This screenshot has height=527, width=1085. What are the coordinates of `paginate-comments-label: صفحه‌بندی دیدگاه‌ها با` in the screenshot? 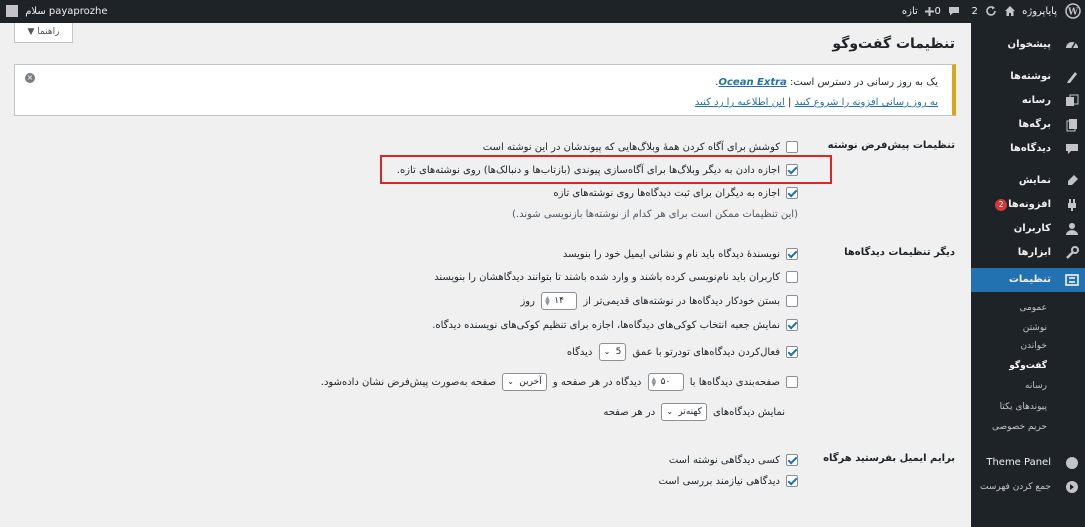 It's located at (734, 382).